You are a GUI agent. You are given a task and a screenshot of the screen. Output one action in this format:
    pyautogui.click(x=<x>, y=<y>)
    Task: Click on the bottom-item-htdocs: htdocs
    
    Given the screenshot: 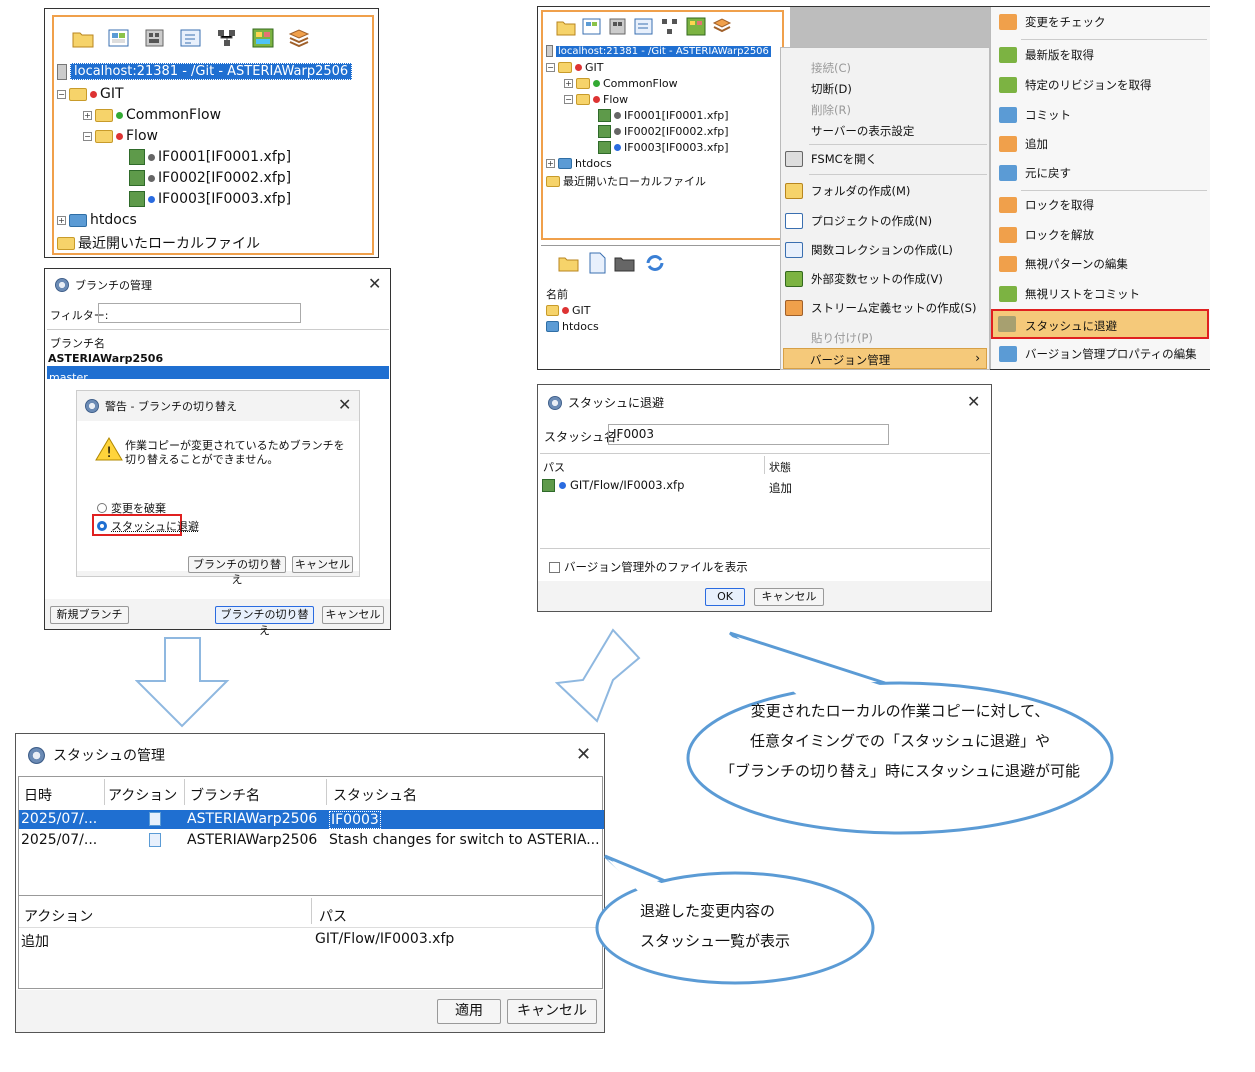 What is the action you would take?
    pyautogui.click(x=572, y=326)
    